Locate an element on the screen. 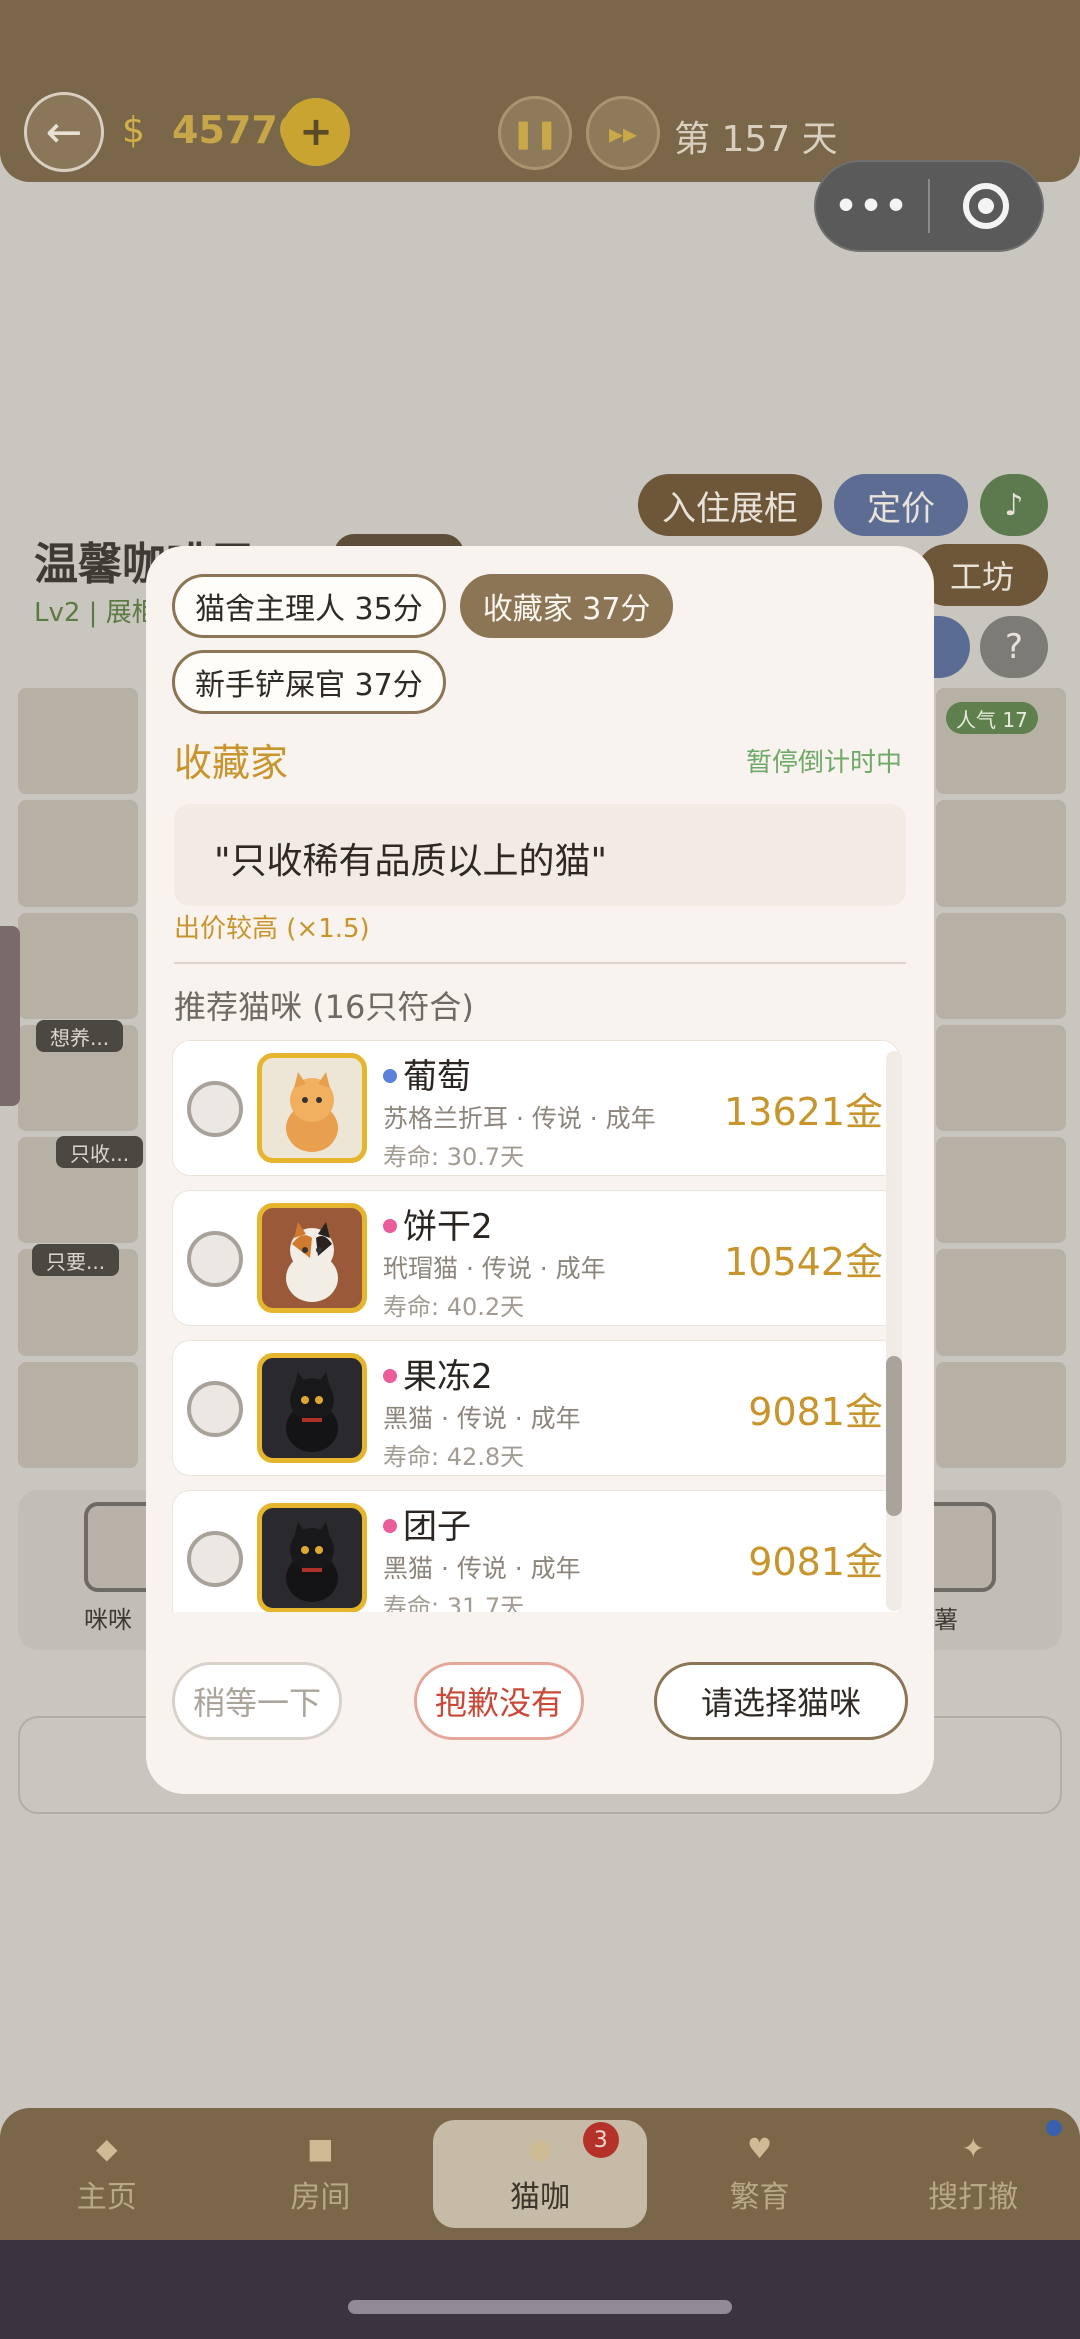 The width and height of the screenshot is (1080, 2339). countdown-status: 暂停倒计时中 is located at coordinates (823, 763).